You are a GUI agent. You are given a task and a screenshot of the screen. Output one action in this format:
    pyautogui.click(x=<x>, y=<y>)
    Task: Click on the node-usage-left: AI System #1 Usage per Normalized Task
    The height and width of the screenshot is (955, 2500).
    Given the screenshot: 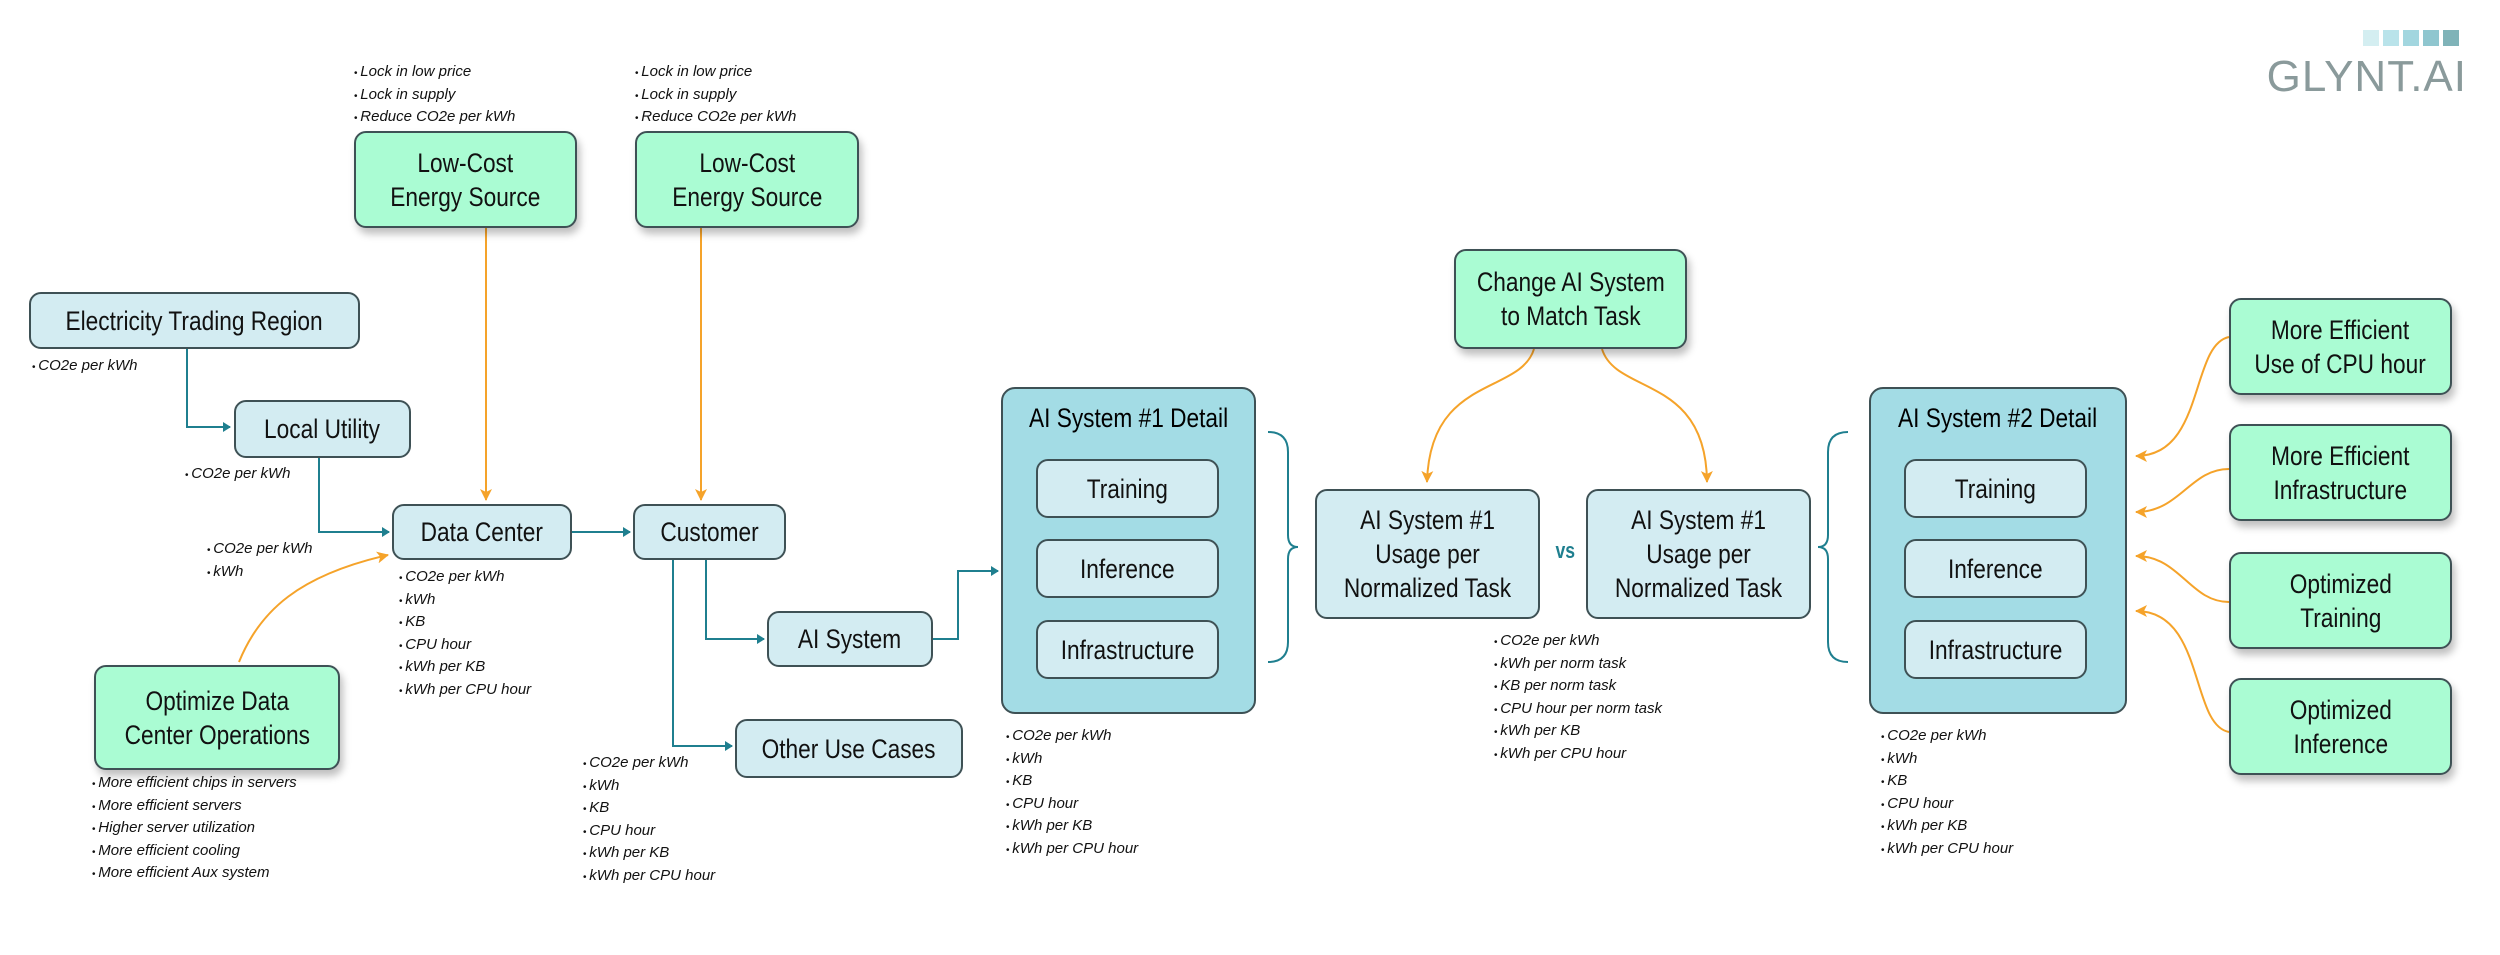 What is the action you would take?
    pyautogui.click(x=1427, y=554)
    